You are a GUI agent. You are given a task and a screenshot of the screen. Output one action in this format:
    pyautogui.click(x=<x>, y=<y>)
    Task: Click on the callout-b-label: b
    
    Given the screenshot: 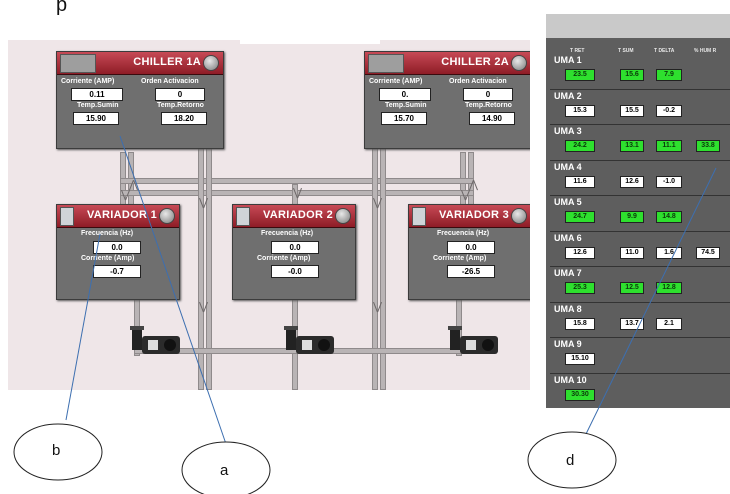 What is the action you would take?
    pyautogui.click(x=56, y=450)
    